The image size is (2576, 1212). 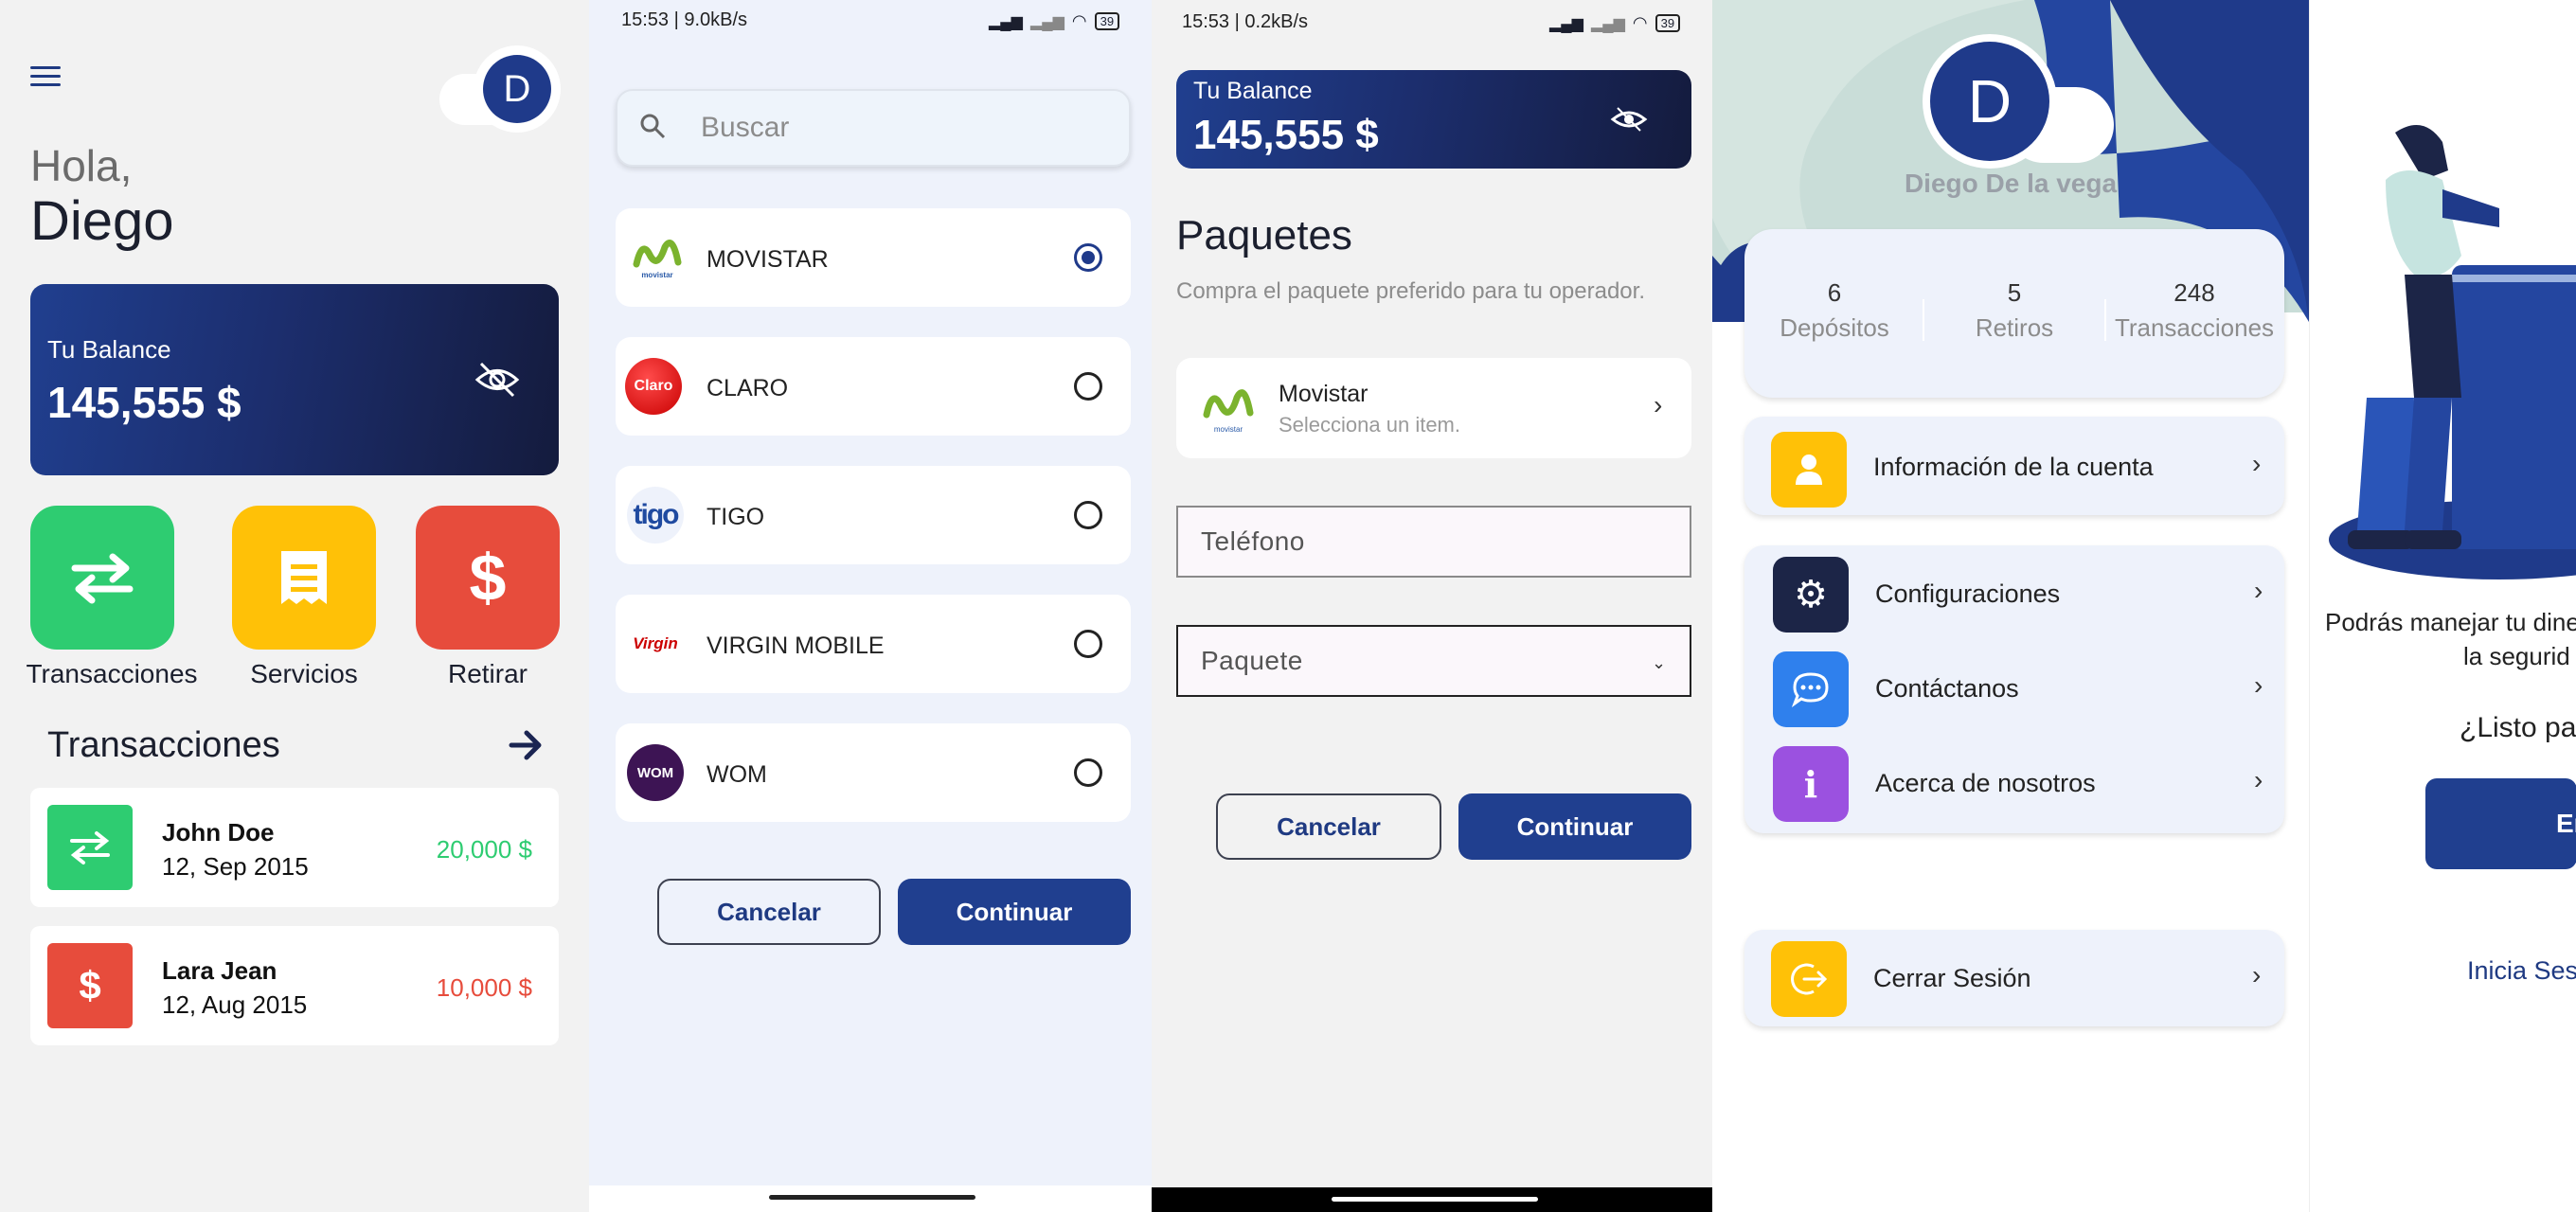 I want to click on operator-option-virgin: Virgin VIRGIN MOBILE, so click(x=873, y=644).